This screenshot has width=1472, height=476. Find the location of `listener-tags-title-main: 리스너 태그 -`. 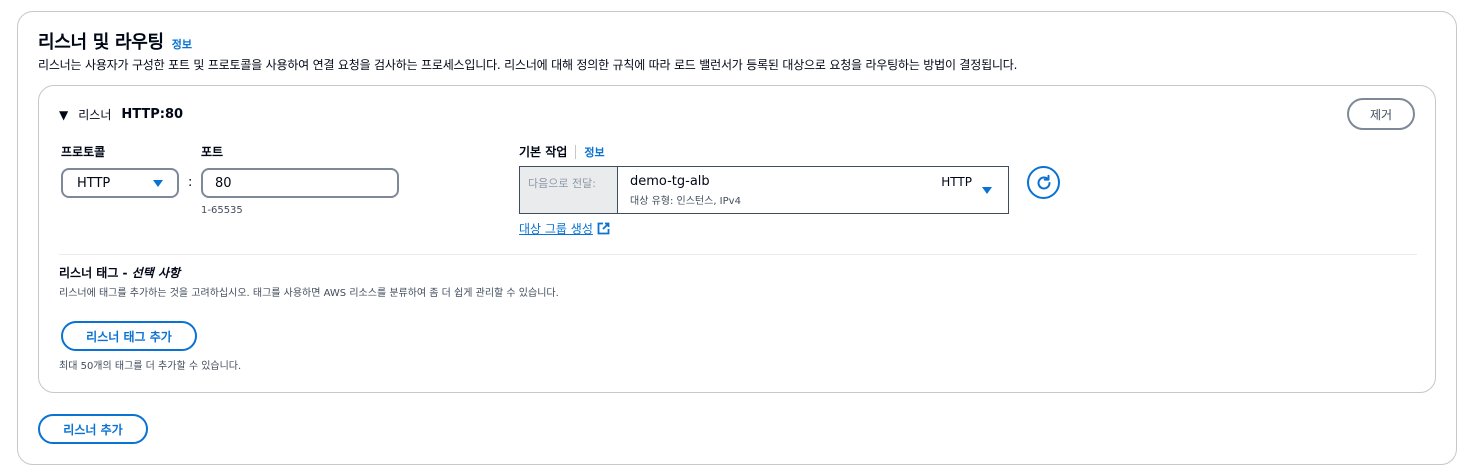

listener-tags-title-main: 리스너 태그 - is located at coordinates (93, 273).